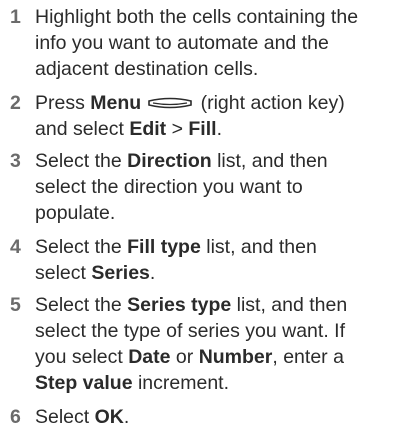  I want to click on step-line: you select Date or Number, enter a, so click(212, 357).